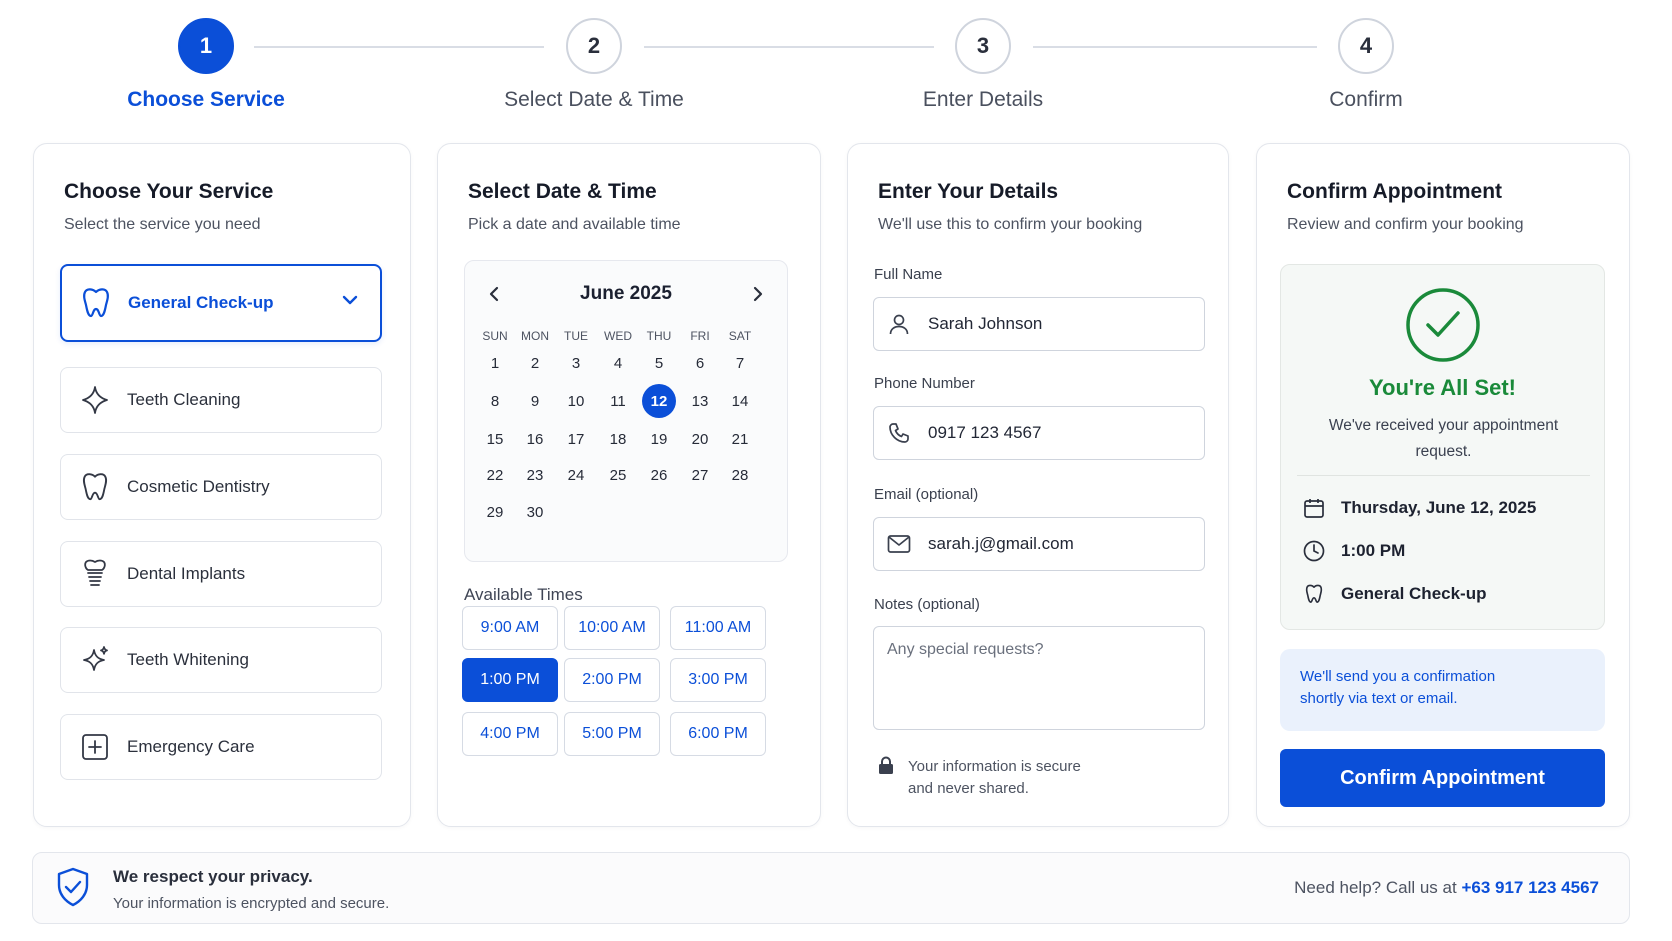 This screenshot has width=1672, height=941. Describe the element at coordinates (618, 475) in the screenshot. I see `calendar-day: 25` at that location.